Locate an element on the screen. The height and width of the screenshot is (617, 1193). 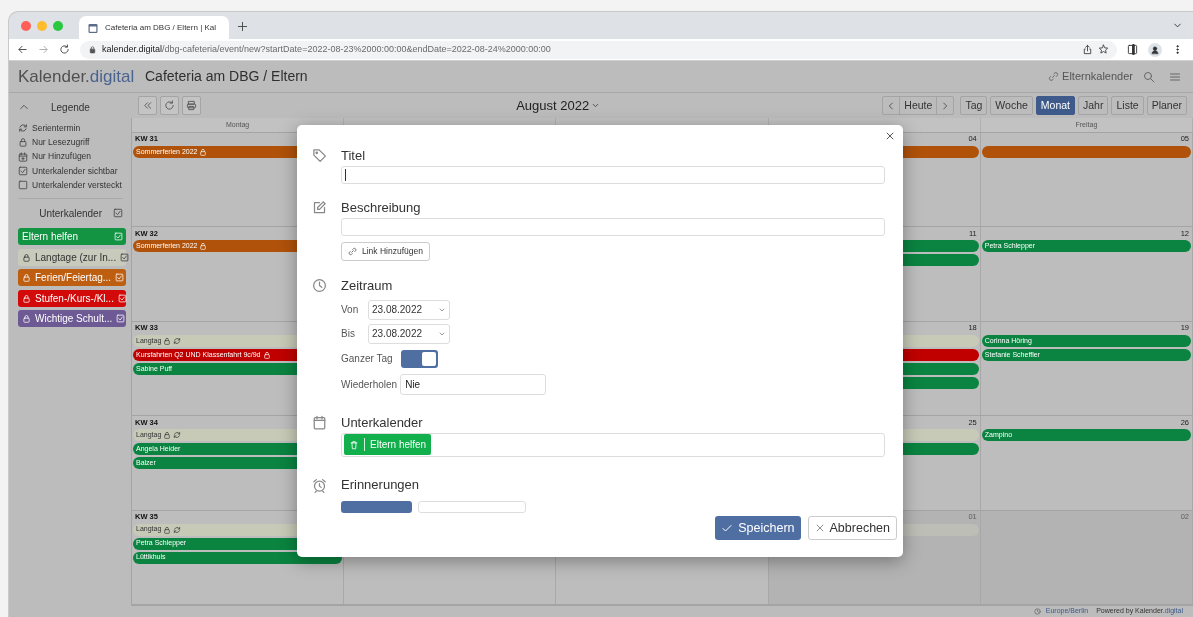
side-panel-icon is located at coordinates (1132, 49).